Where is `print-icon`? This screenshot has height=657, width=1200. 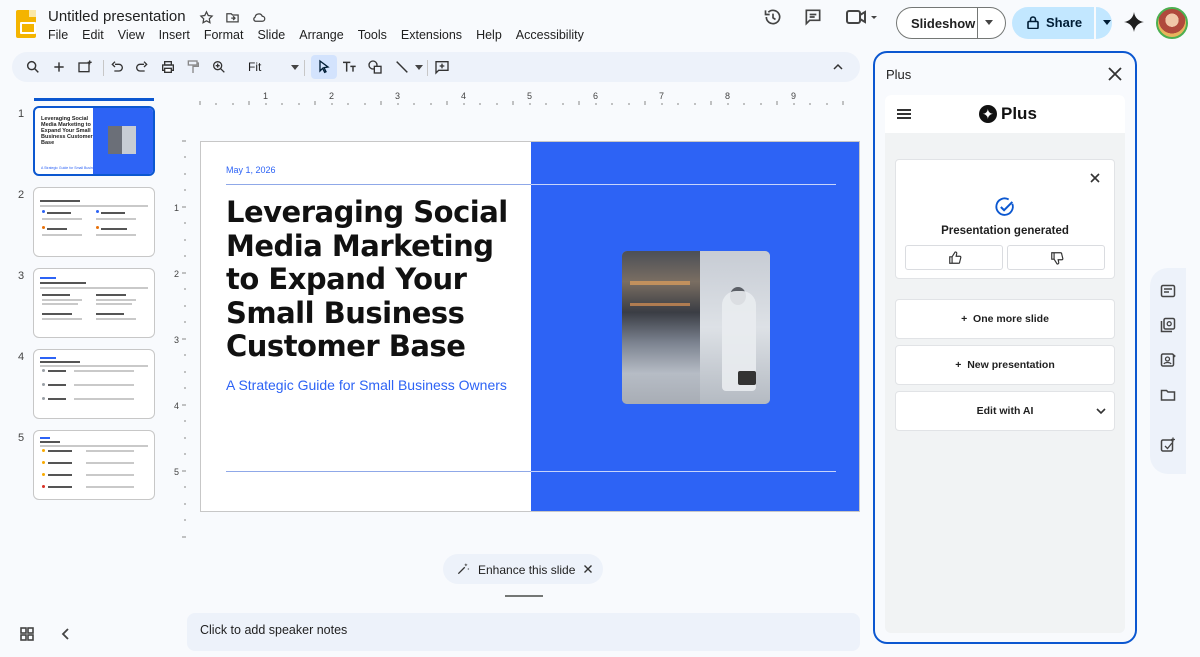
print-icon is located at coordinates (168, 67).